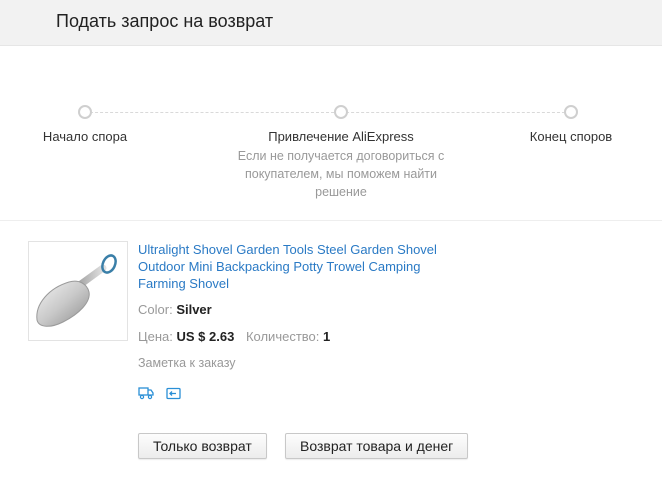 The height and width of the screenshot is (483, 662). Describe the element at coordinates (331, 23) in the screenshot. I see `page-header: Подать запрос на возврат` at that location.